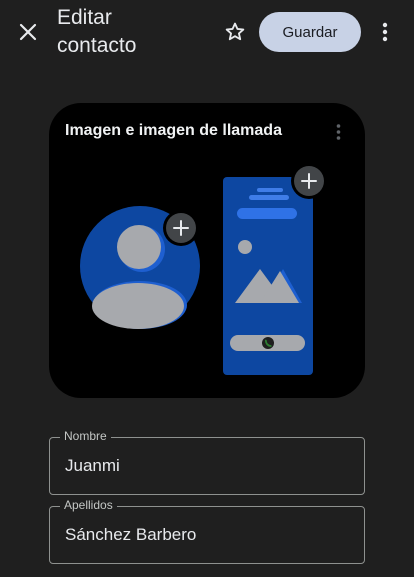 This screenshot has width=414, height=577. What do you see at coordinates (207, 32) in the screenshot?
I see `top-app-bar: Editar contacto Guardar` at bounding box center [207, 32].